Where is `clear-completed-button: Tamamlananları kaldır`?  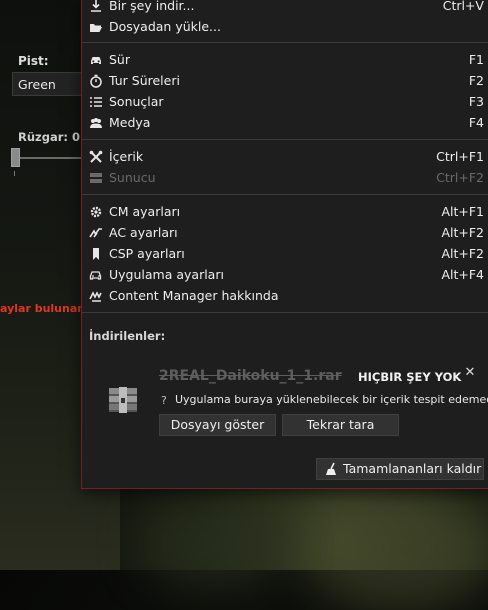
clear-completed-button: Tamamlananları kaldır is located at coordinates (400, 469).